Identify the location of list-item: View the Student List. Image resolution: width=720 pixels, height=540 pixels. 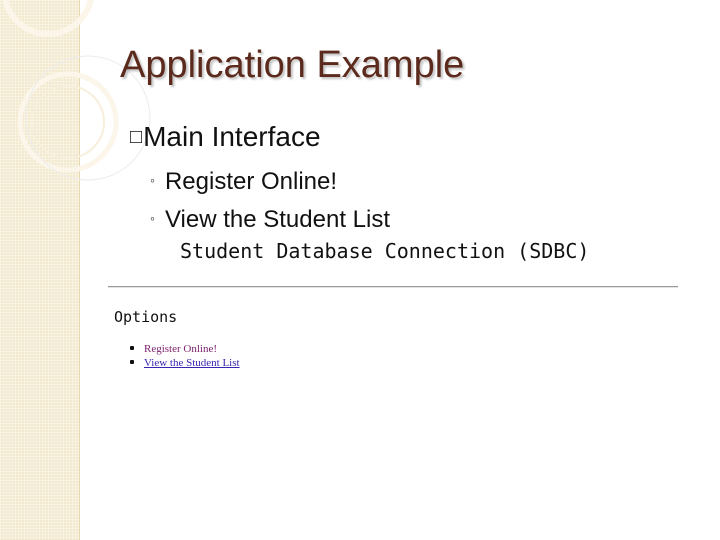
(185, 363).